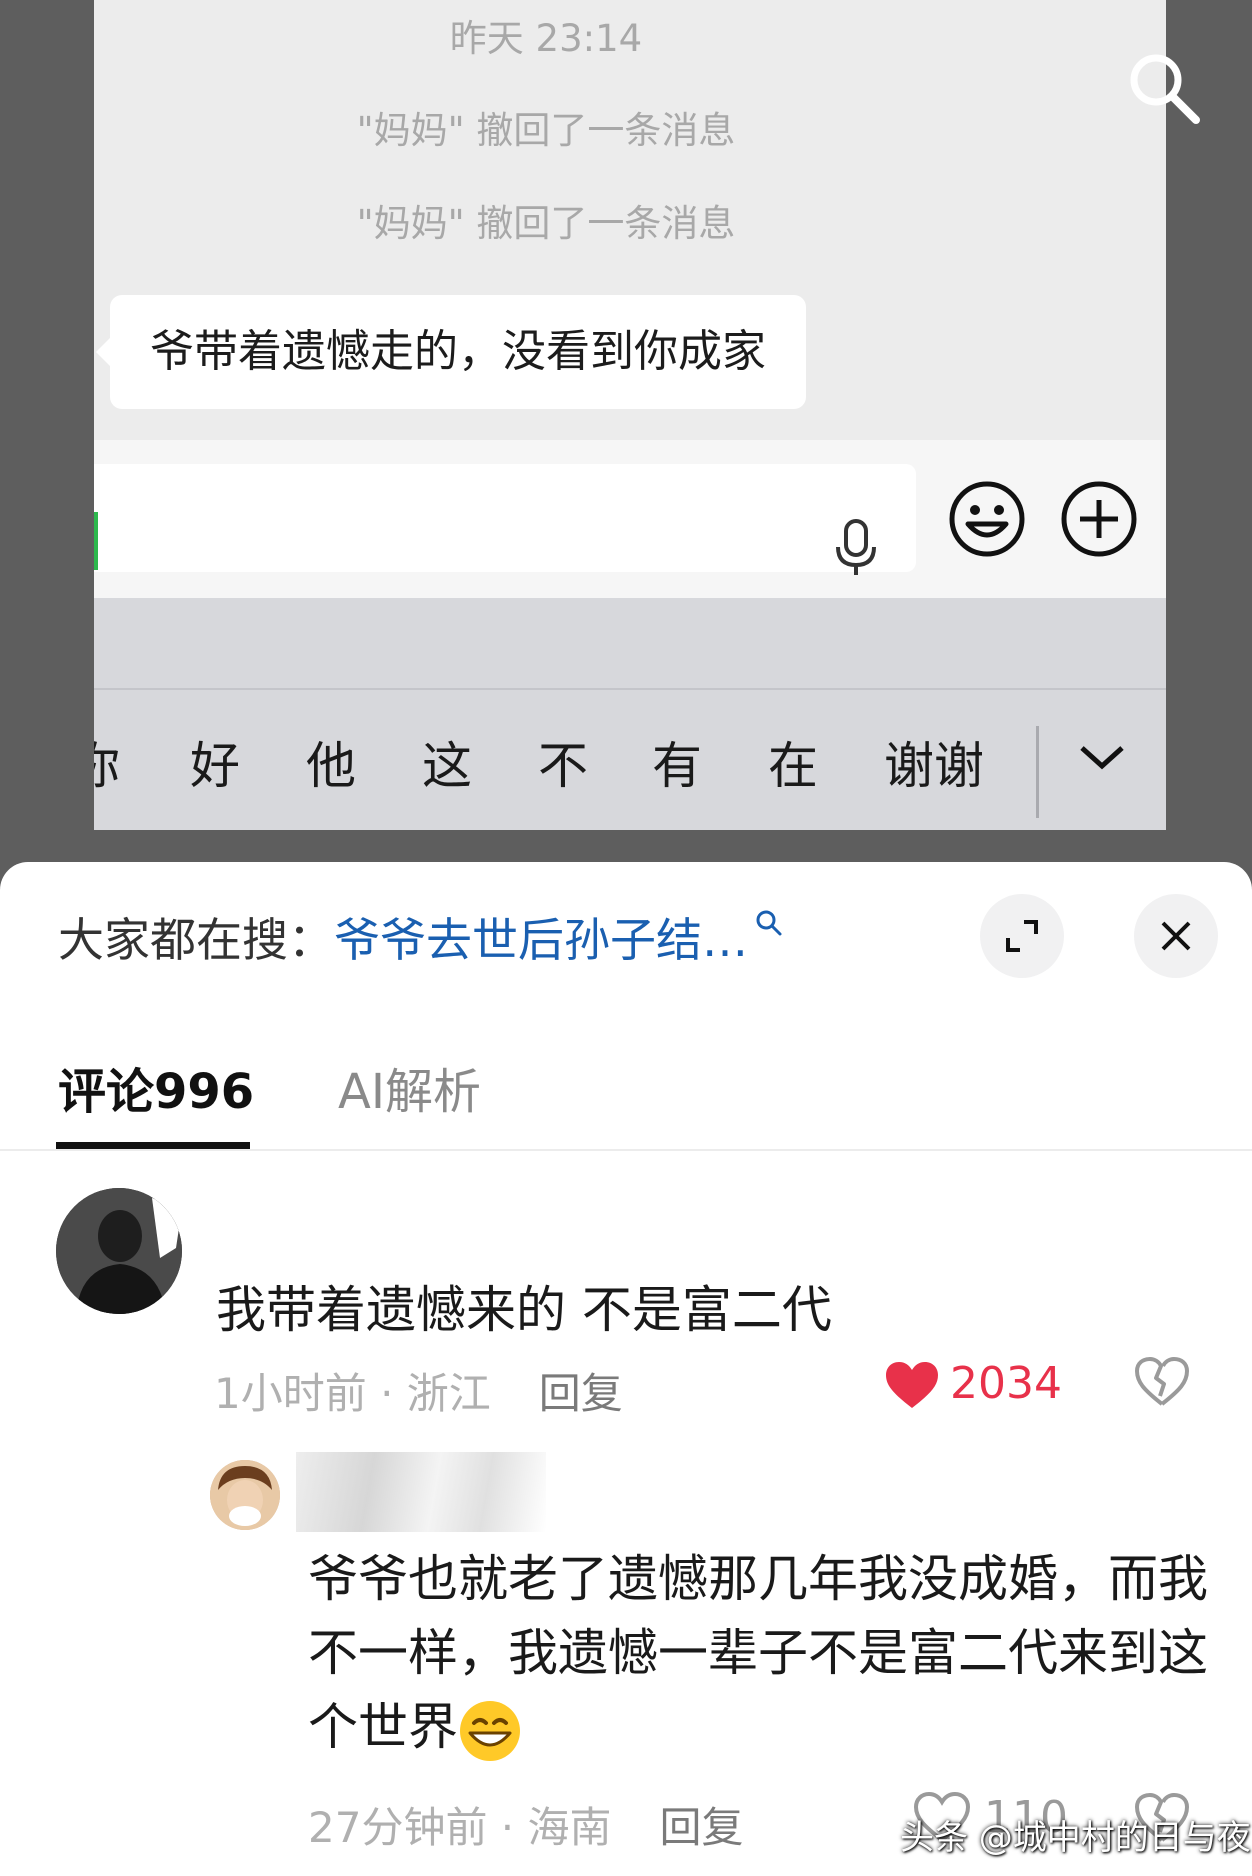  What do you see at coordinates (331, 762) in the screenshot?
I see `candidate-word: 他` at bounding box center [331, 762].